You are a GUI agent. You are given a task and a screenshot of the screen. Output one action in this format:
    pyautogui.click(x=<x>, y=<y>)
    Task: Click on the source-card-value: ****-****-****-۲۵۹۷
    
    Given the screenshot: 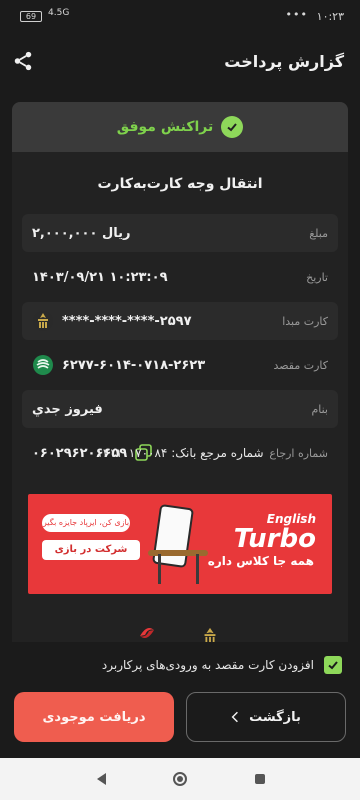 What is the action you would take?
    pyautogui.click(x=140, y=321)
    